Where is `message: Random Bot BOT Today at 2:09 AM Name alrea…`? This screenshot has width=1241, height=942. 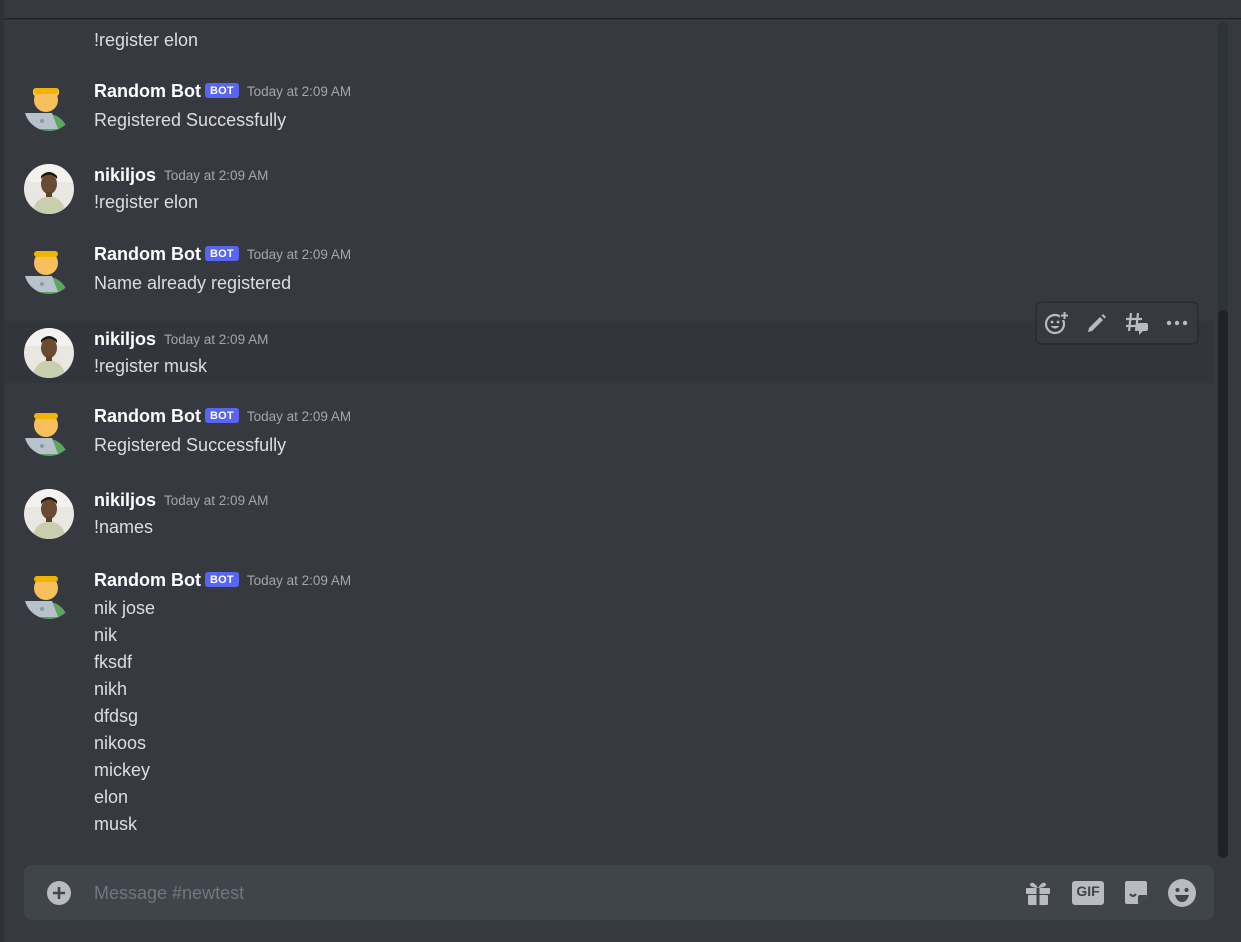 message: Random Bot BOT Today at 2:09 AM Name alrea… is located at coordinates (609, 270).